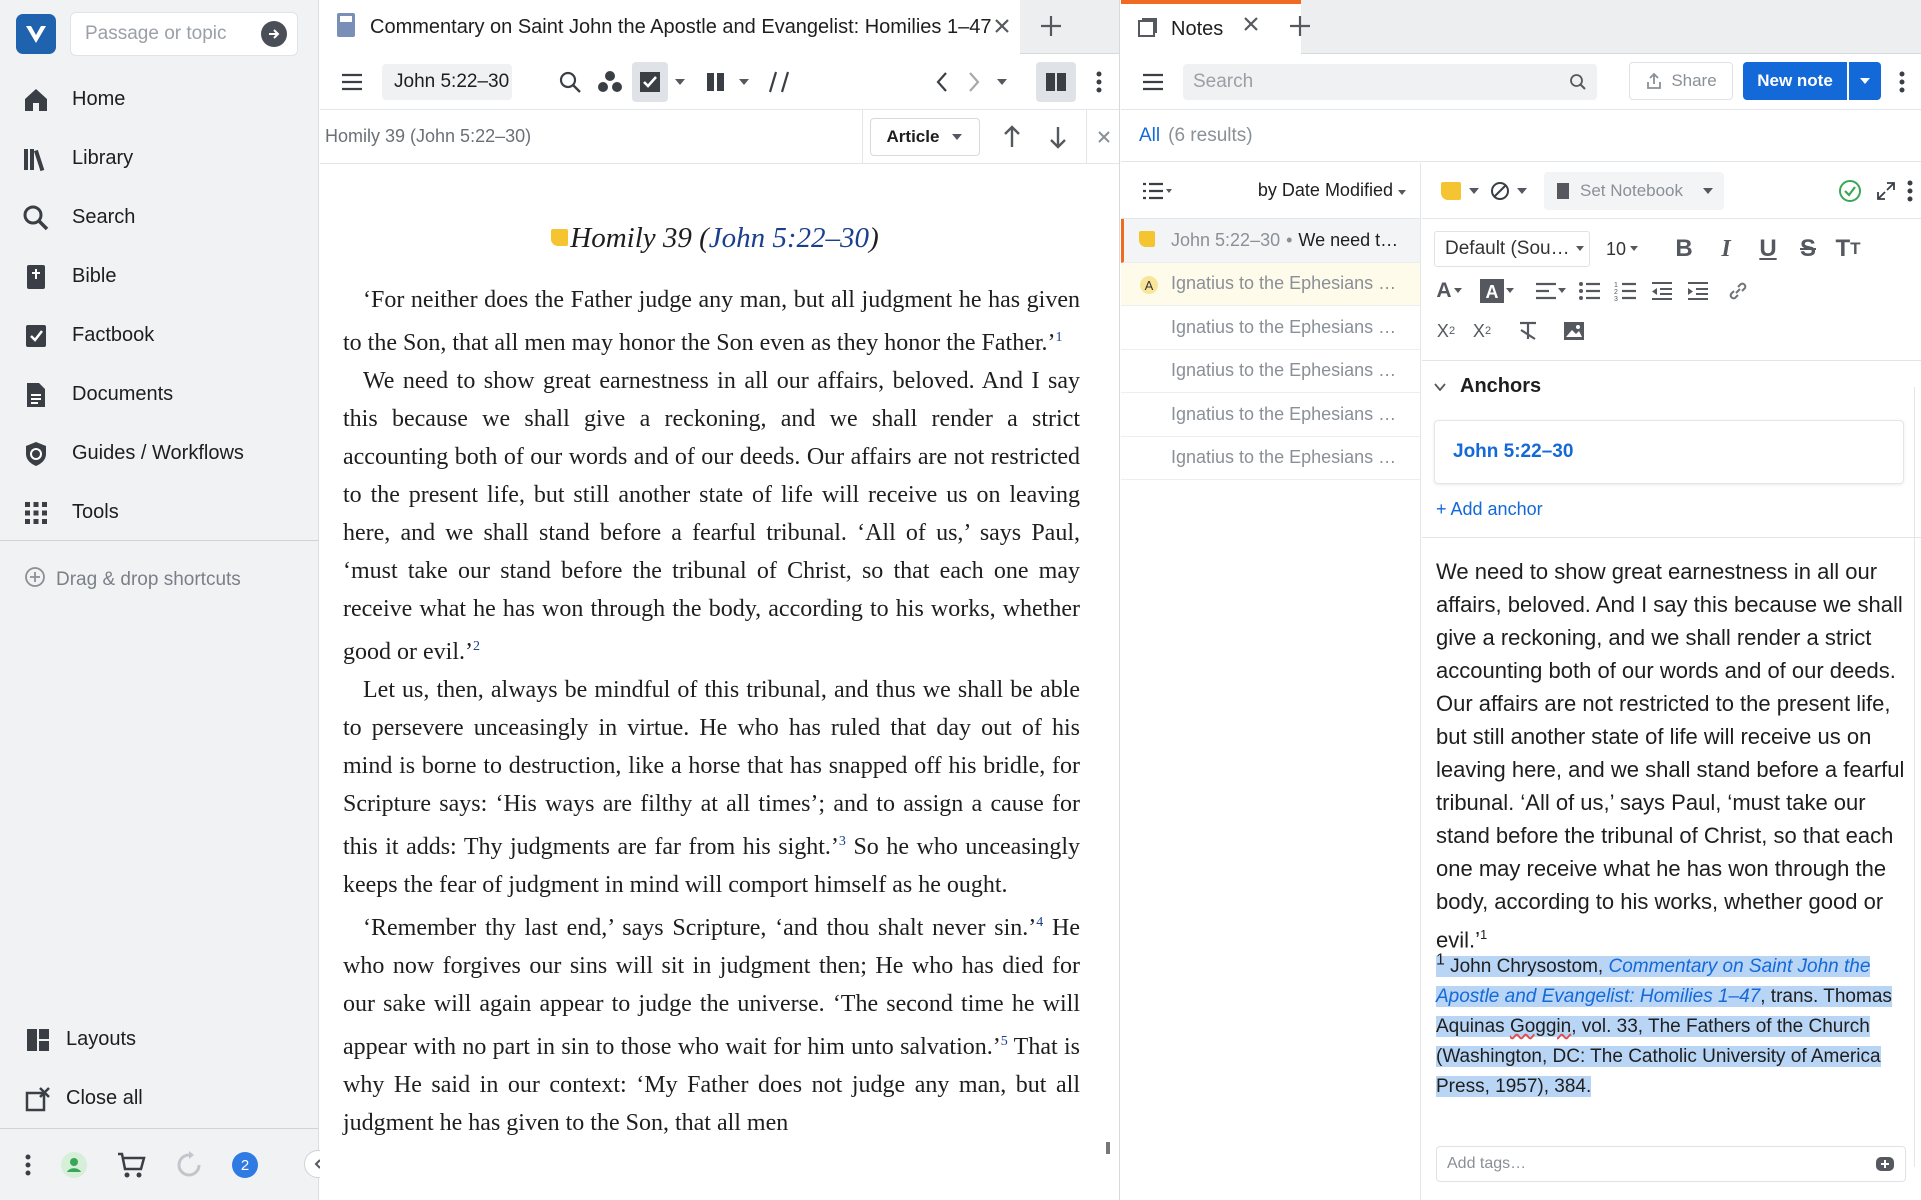 This screenshot has width=1921, height=1200. What do you see at coordinates (1808, 249) in the screenshot?
I see `strikethrough-icon: S` at bounding box center [1808, 249].